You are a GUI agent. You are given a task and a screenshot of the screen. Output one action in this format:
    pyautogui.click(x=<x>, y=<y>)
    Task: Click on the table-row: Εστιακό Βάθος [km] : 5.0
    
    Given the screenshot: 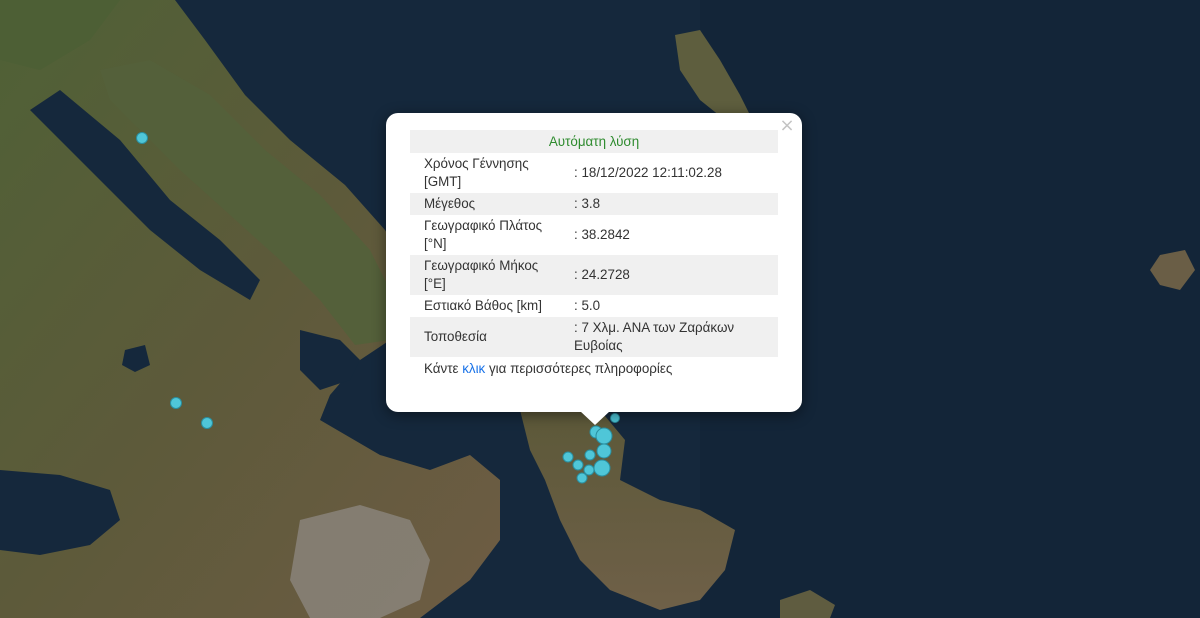 What is the action you would take?
    pyautogui.click(x=594, y=306)
    